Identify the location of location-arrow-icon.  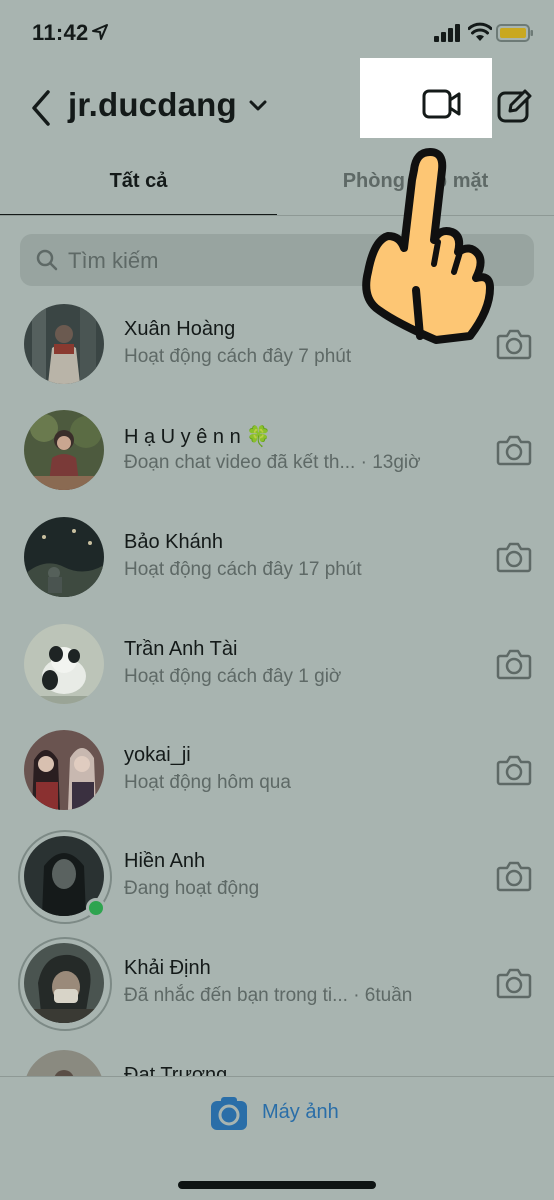
(100, 32).